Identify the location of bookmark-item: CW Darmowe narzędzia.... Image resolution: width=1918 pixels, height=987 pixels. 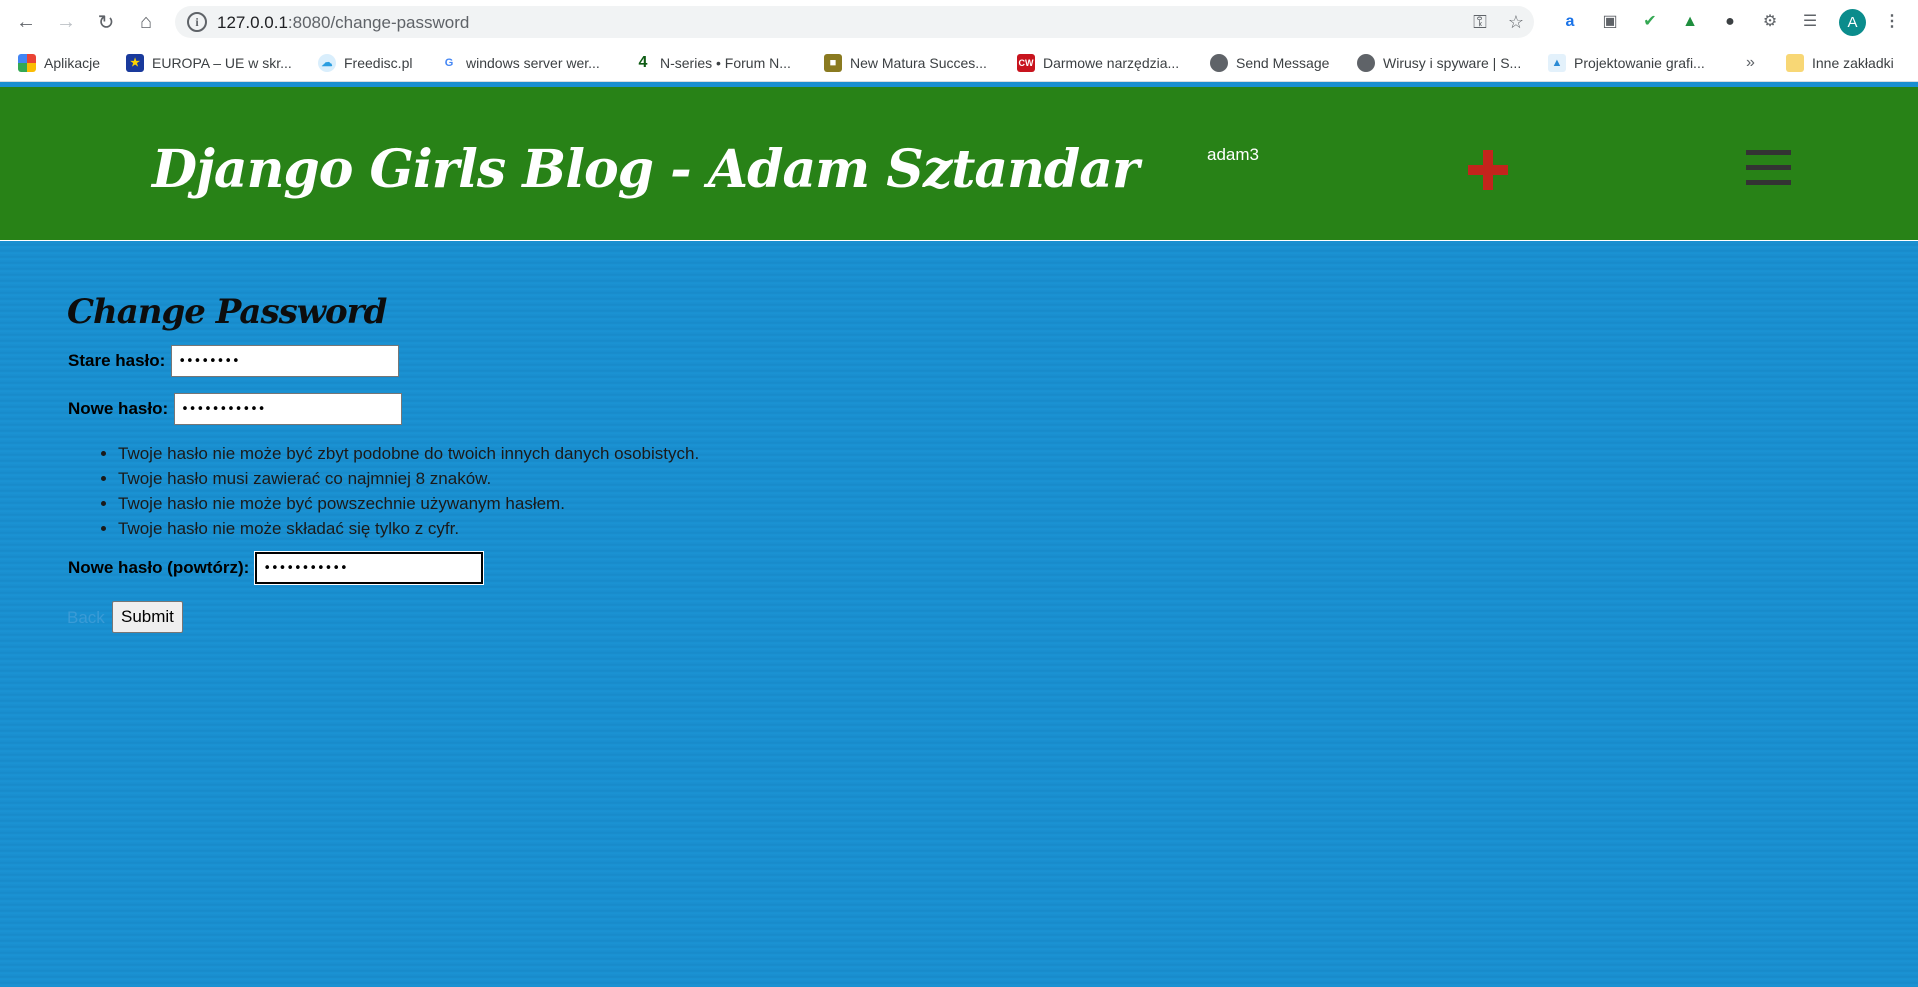
(1098, 63).